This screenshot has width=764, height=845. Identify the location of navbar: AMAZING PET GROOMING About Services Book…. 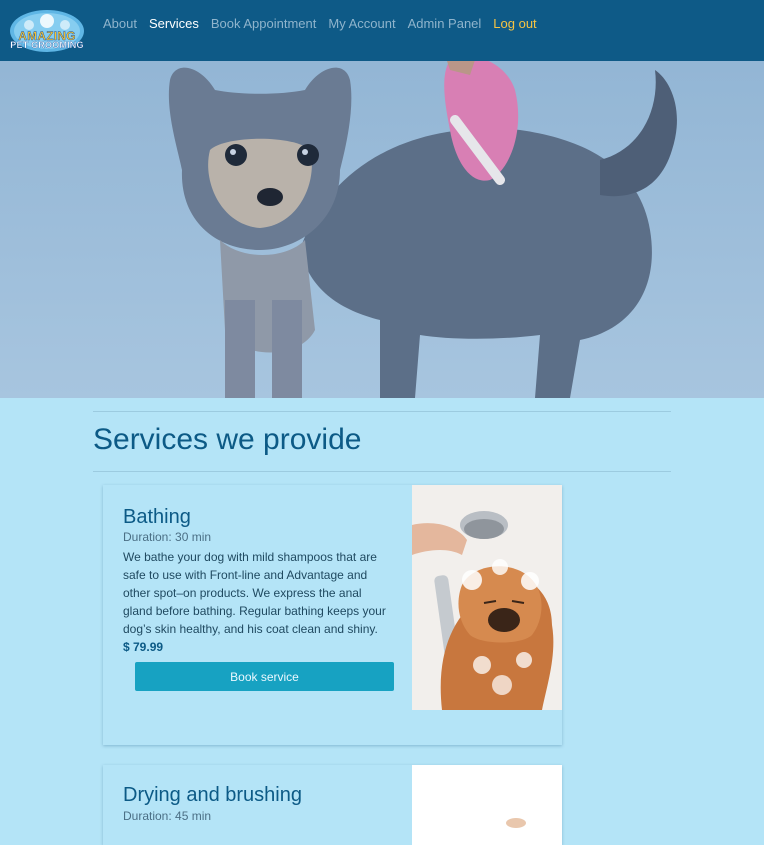
(382, 30).